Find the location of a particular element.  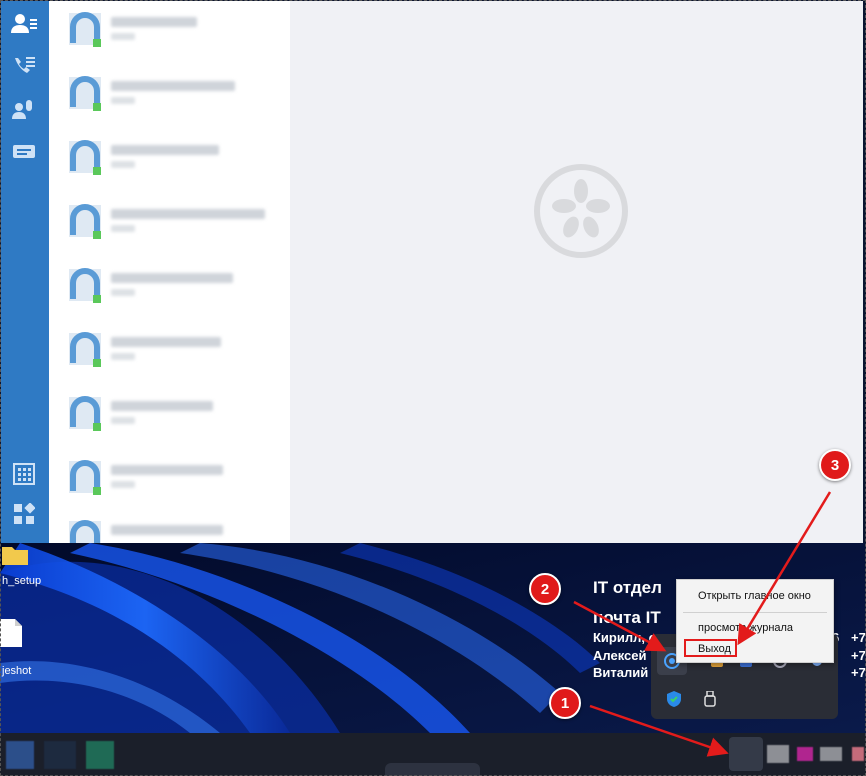

voicemail-icon is located at coordinates (24, 110).